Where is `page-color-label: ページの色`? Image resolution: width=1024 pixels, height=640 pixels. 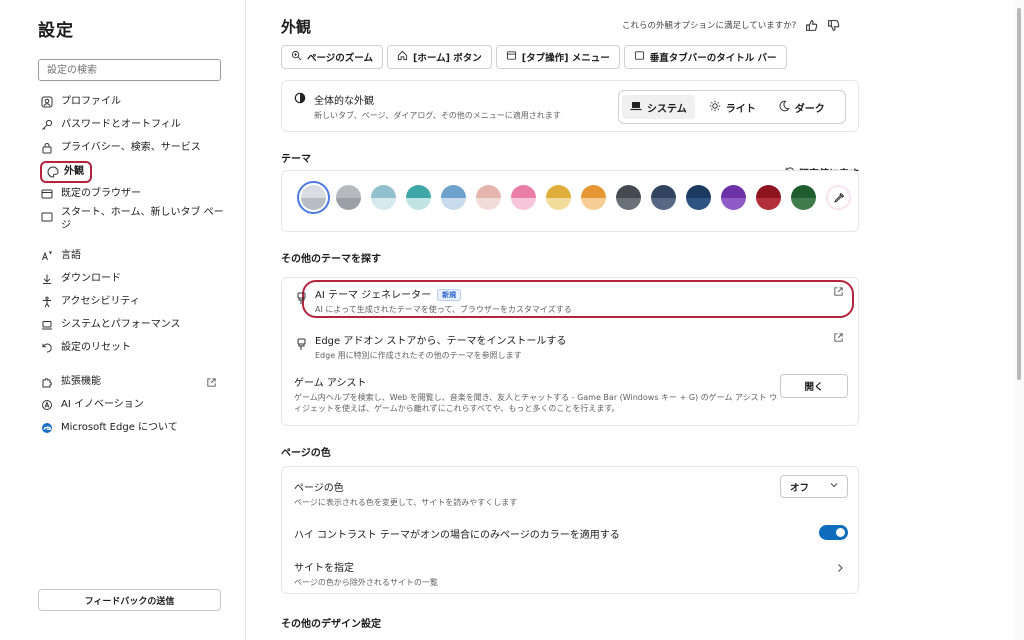
page-color-label: ページの色 is located at coordinates (319, 488).